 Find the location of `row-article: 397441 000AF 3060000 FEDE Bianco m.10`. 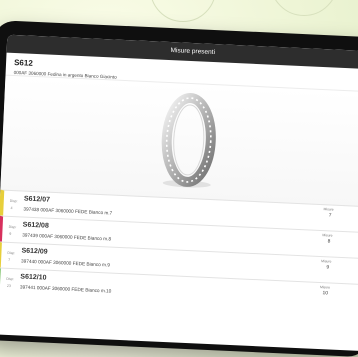

row-article: 397441 000AF 3060000 FEDE Bianco m.10 is located at coordinates (65, 289).